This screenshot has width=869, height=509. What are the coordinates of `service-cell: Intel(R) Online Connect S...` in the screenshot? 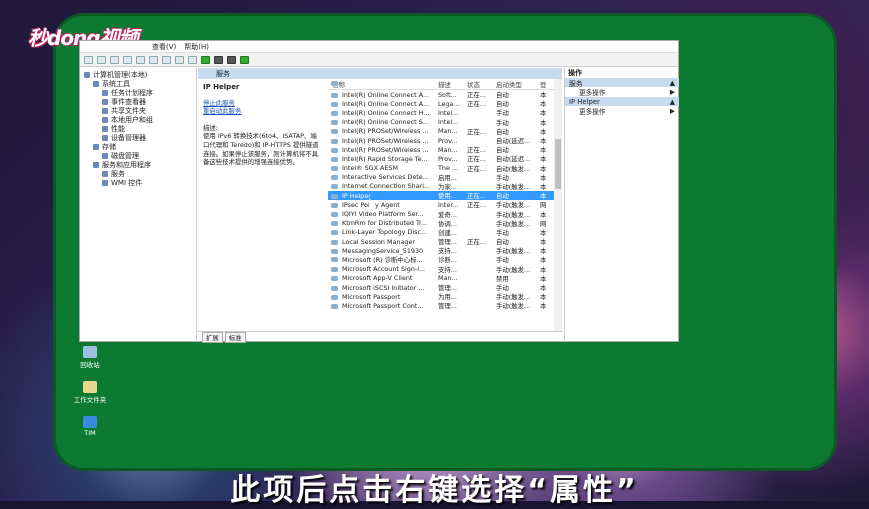 It's located at (383, 122).